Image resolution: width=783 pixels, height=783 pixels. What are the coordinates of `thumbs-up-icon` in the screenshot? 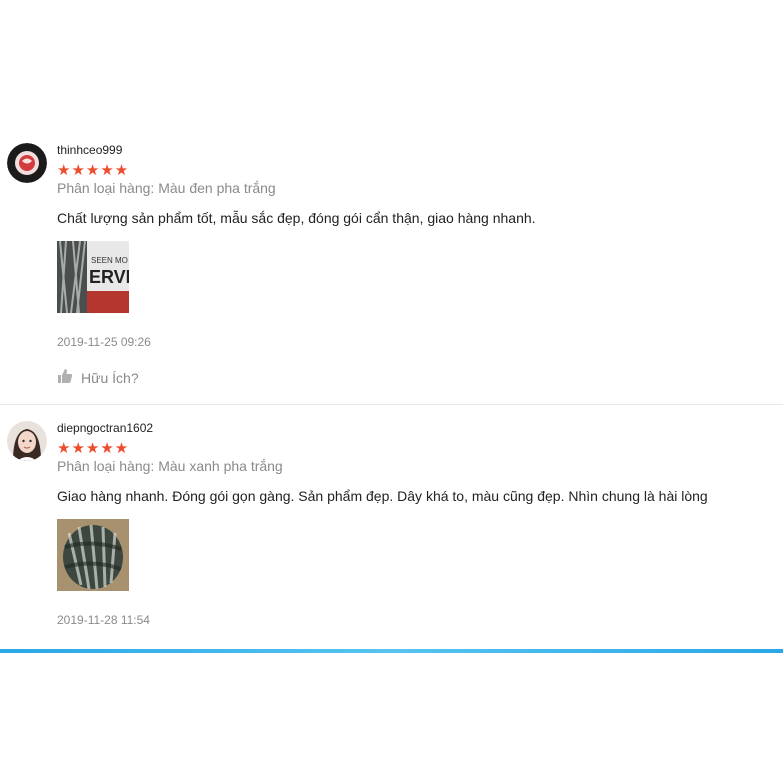 It's located at (65, 377).